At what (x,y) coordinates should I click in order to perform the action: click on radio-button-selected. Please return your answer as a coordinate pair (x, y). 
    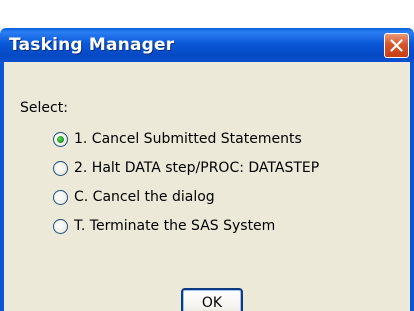
    Looking at the image, I should click on (60, 139).